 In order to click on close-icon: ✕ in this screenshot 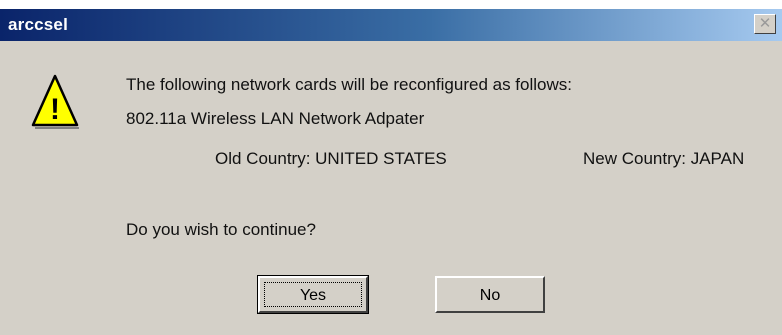, I will do `click(765, 23)`.